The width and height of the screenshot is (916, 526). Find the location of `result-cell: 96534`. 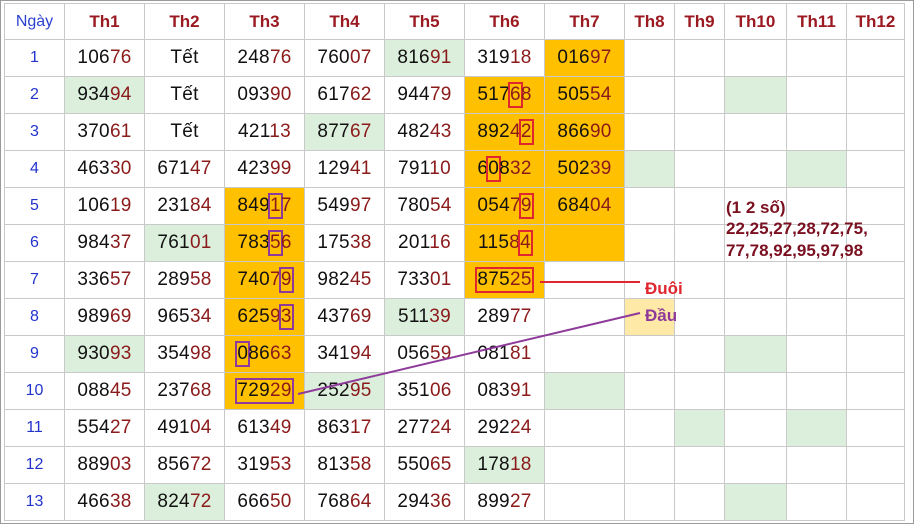

result-cell: 96534 is located at coordinates (184, 317).